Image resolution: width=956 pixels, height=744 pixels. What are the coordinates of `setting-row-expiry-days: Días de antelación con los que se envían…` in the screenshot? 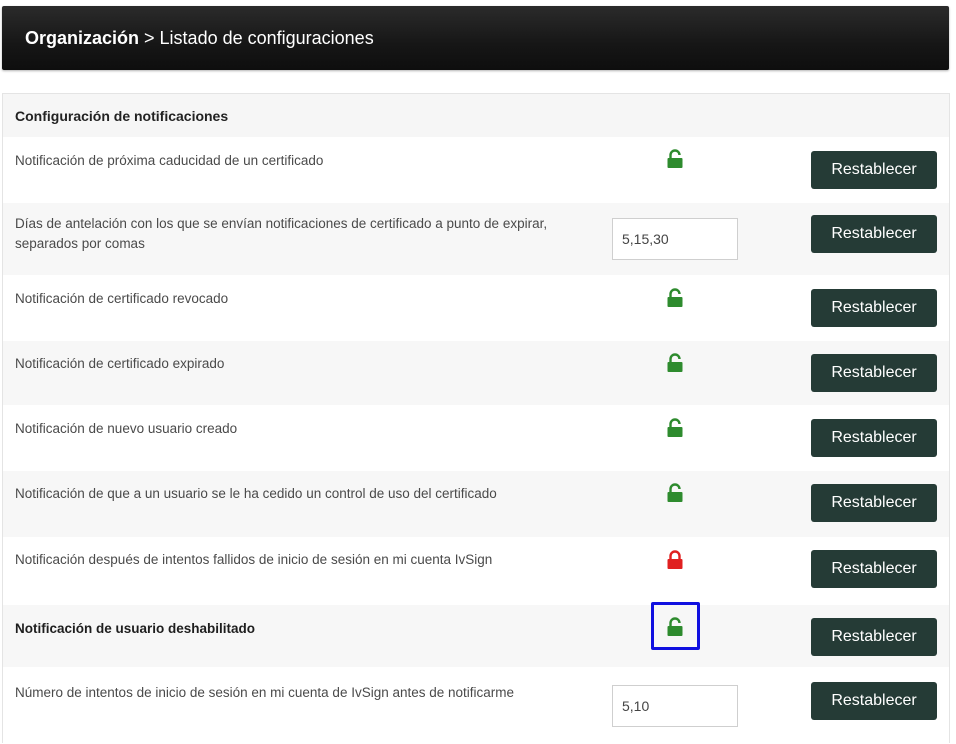 It's located at (476, 239).